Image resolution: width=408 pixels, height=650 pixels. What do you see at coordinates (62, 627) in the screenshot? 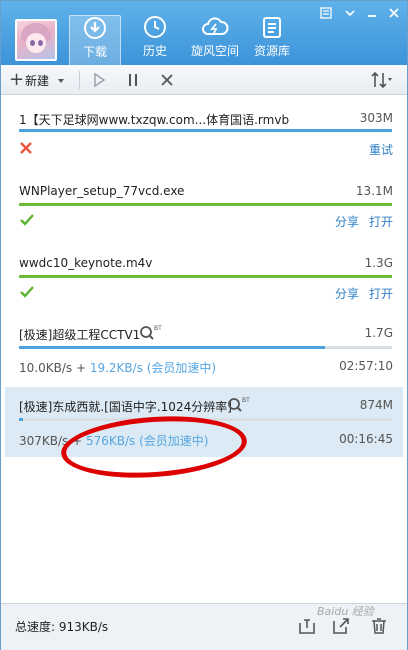
I see `total-speed: 总速度: 913KB/s` at bounding box center [62, 627].